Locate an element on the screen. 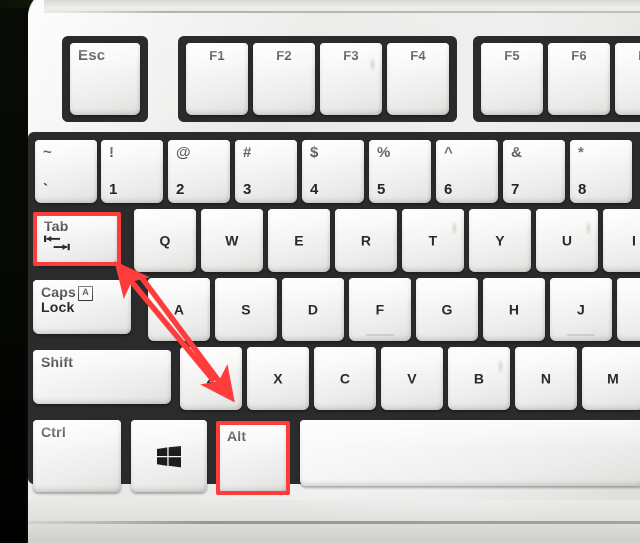 This screenshot has width=640, height=543. key-f5: F5 is located at coordinates (512, 79).